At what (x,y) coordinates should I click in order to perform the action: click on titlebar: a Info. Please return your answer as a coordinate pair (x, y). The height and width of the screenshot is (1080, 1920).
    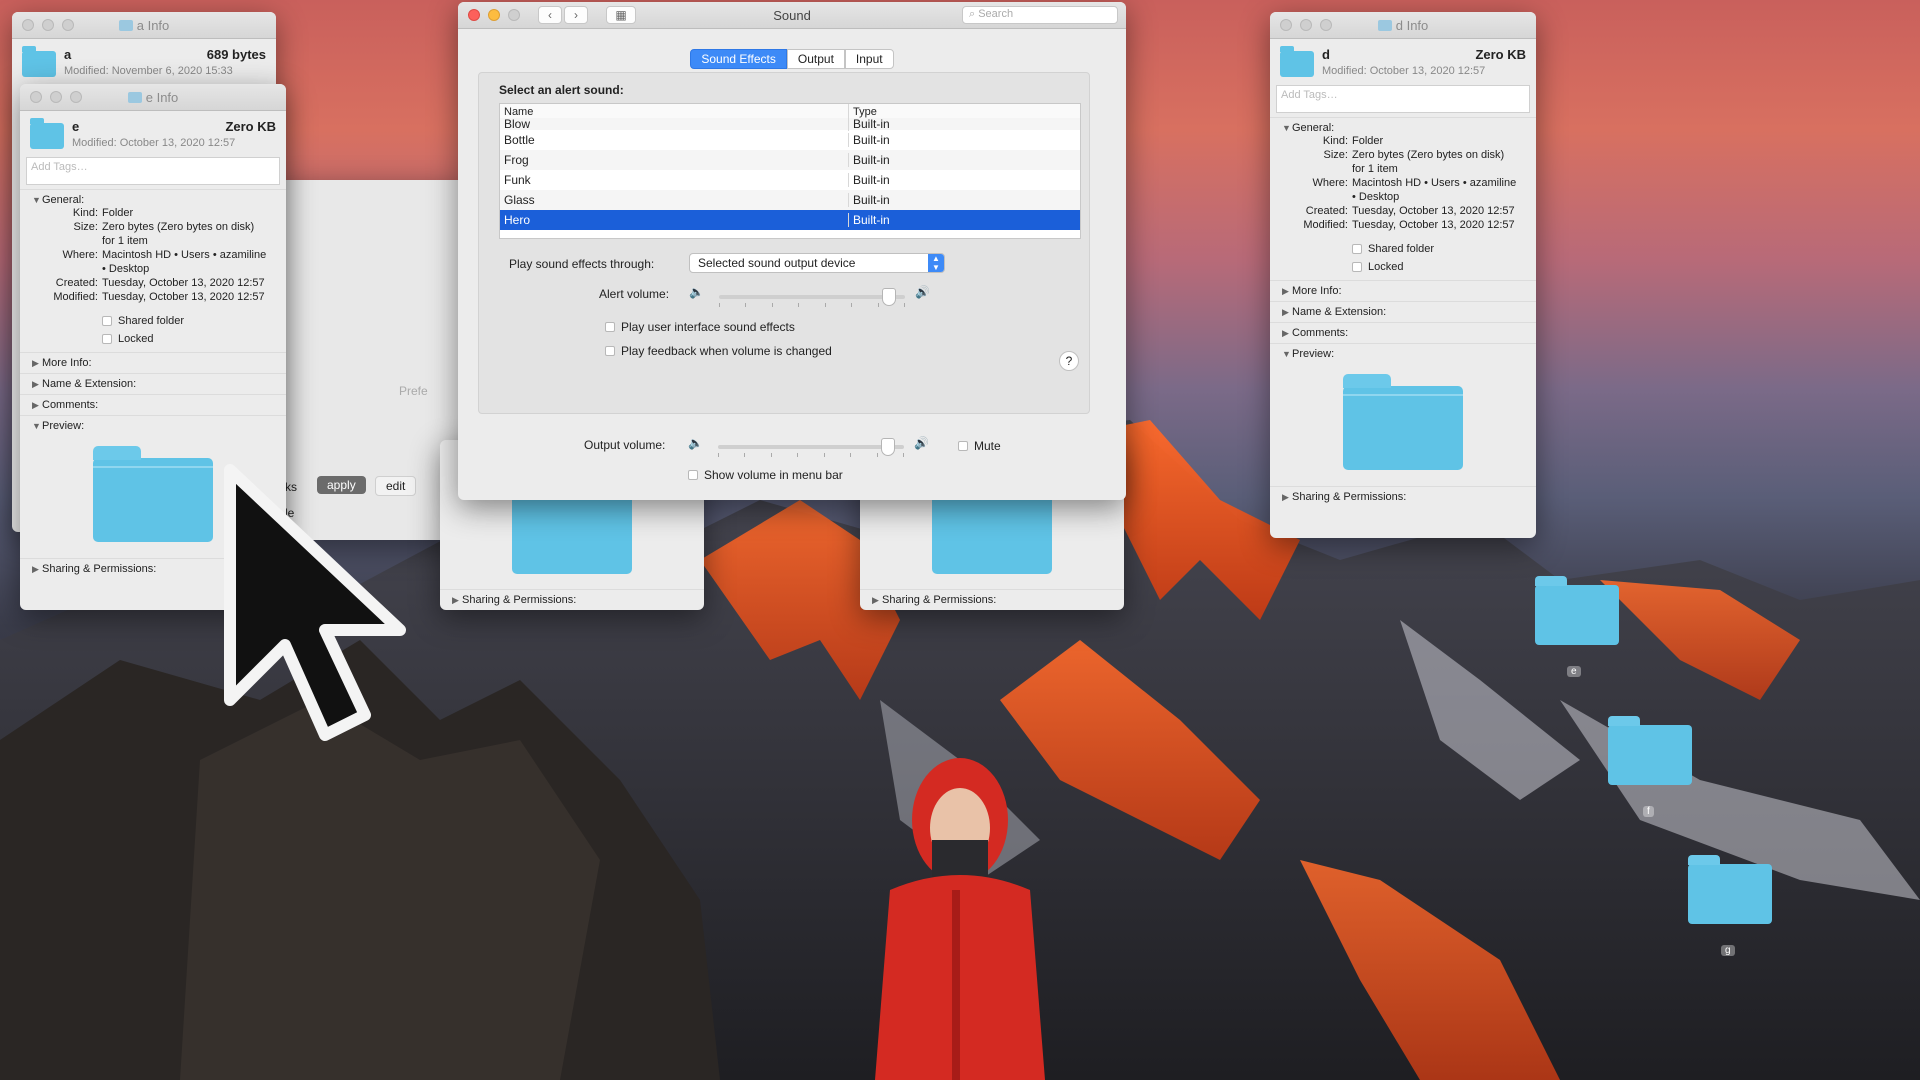
    Looking at the image, I should click on (144, 25).